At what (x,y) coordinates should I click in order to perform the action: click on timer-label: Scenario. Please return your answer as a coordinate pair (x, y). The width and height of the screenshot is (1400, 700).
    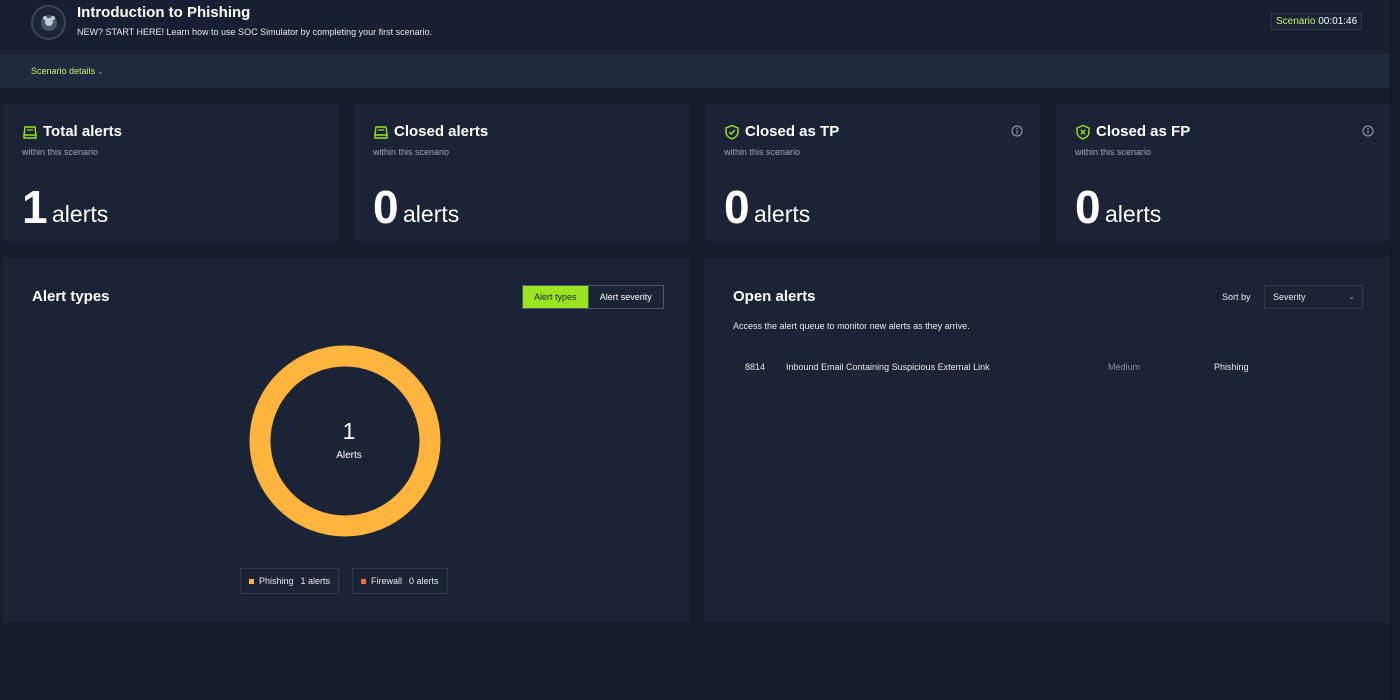
    Looking at the image, I should click on (1296, 21).